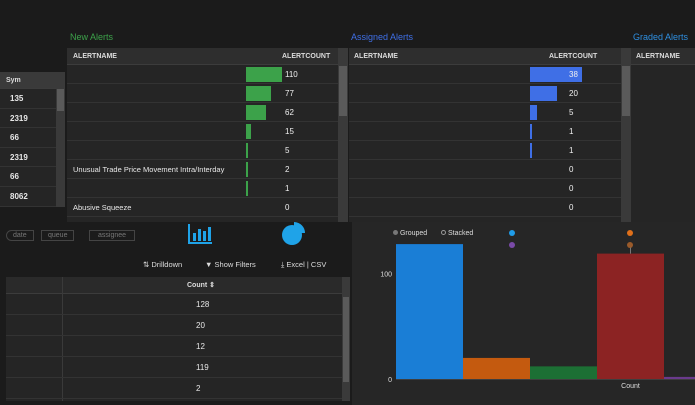 The width and height of the screenshot is (695, 405). What do you see at coordinates (485, 56) in the screenshot?
I see `assigned-alerts-header: ALERTNAME ALERTCOUNT` at bounding box center [485, 56].